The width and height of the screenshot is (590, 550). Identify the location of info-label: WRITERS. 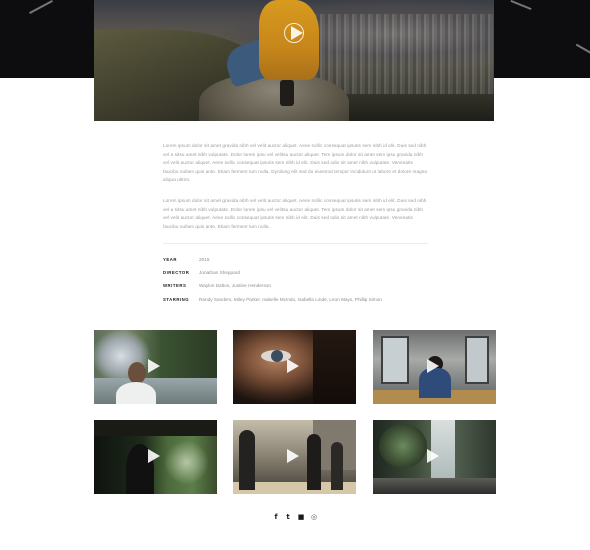
(175, 285).